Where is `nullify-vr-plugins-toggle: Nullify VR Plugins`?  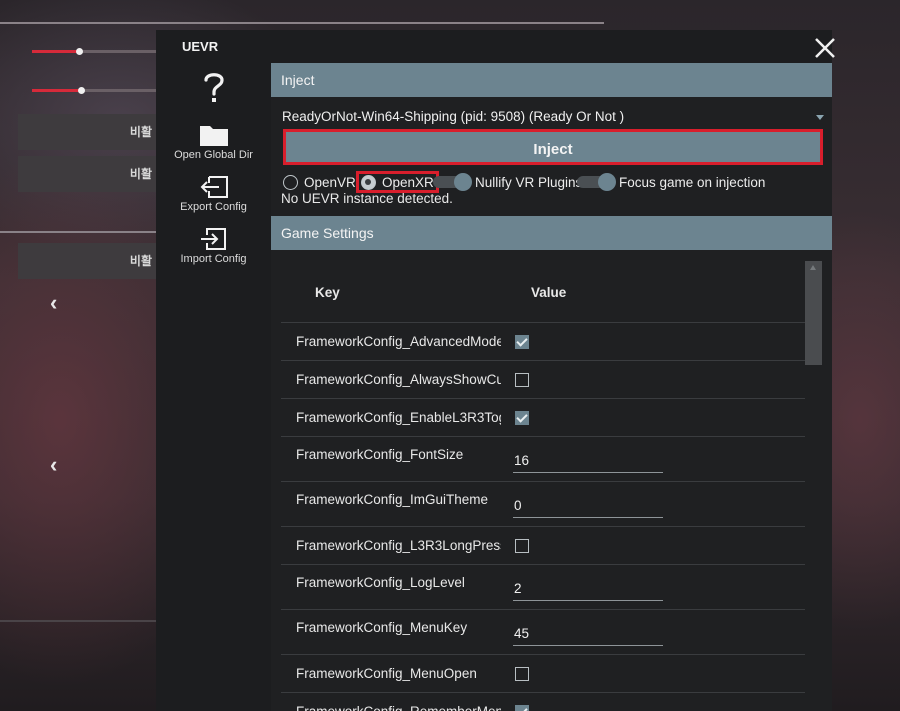 nullify-vr-plugins-toggle: Nullify VR Plugins is located at coordinates (507, 182).